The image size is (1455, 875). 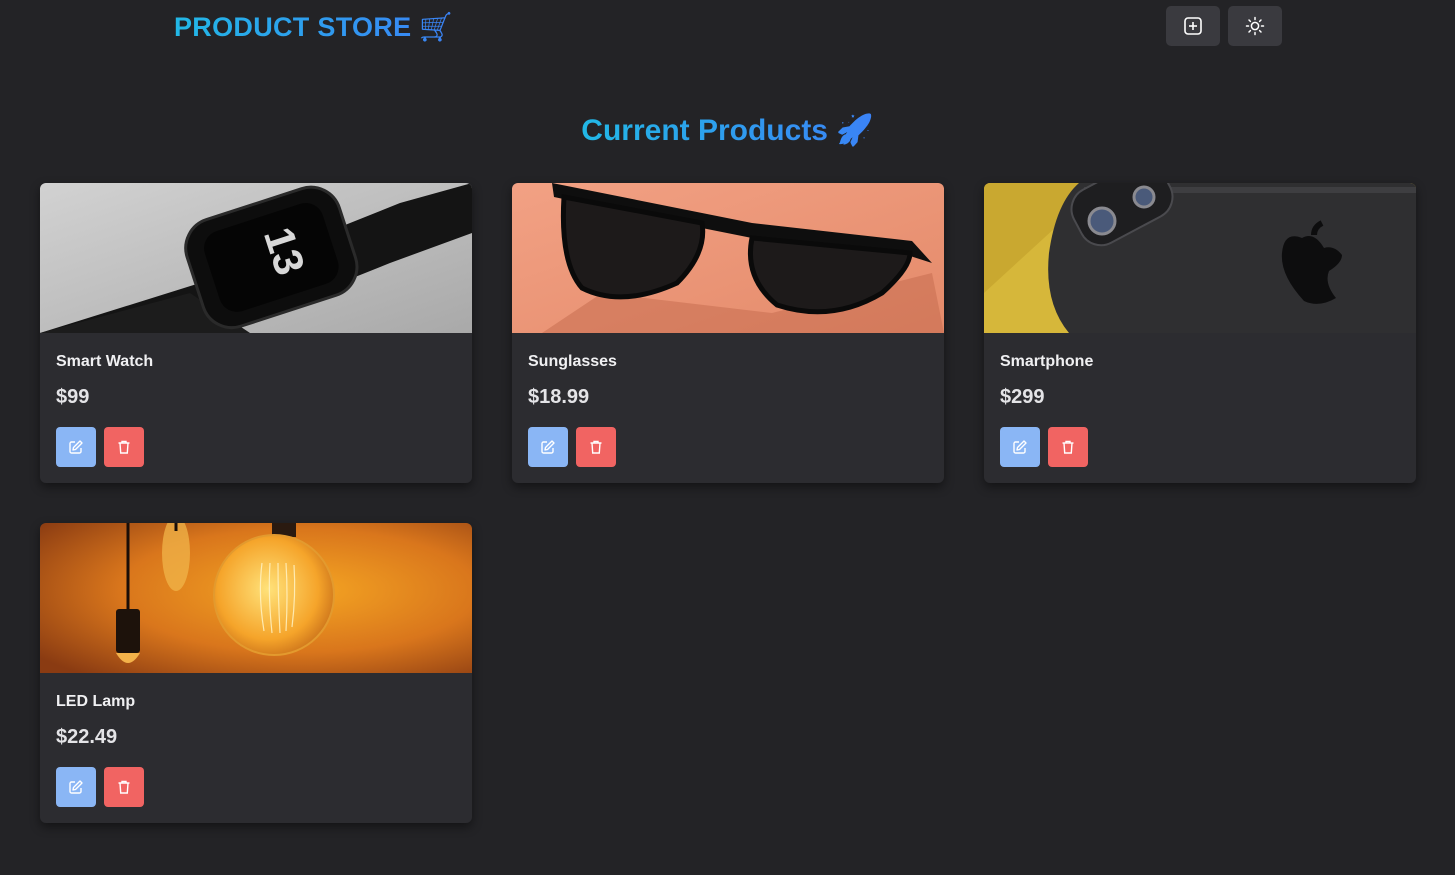 What do you see at coordinates (96, 701) in the screenshot?
I see `product-name: LED Lamp` at bounding box center [96, 701].